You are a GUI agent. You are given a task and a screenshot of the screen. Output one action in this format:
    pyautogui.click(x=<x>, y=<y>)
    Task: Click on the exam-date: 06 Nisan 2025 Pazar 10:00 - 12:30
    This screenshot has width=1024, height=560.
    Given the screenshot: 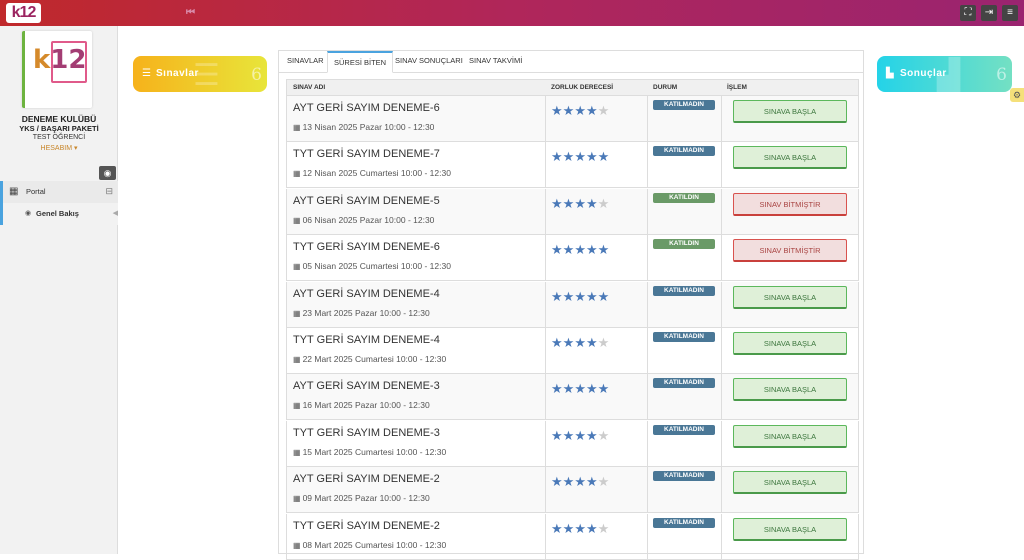 What is the action you would take?
    pyautogui.click(x=368, y=219)
    